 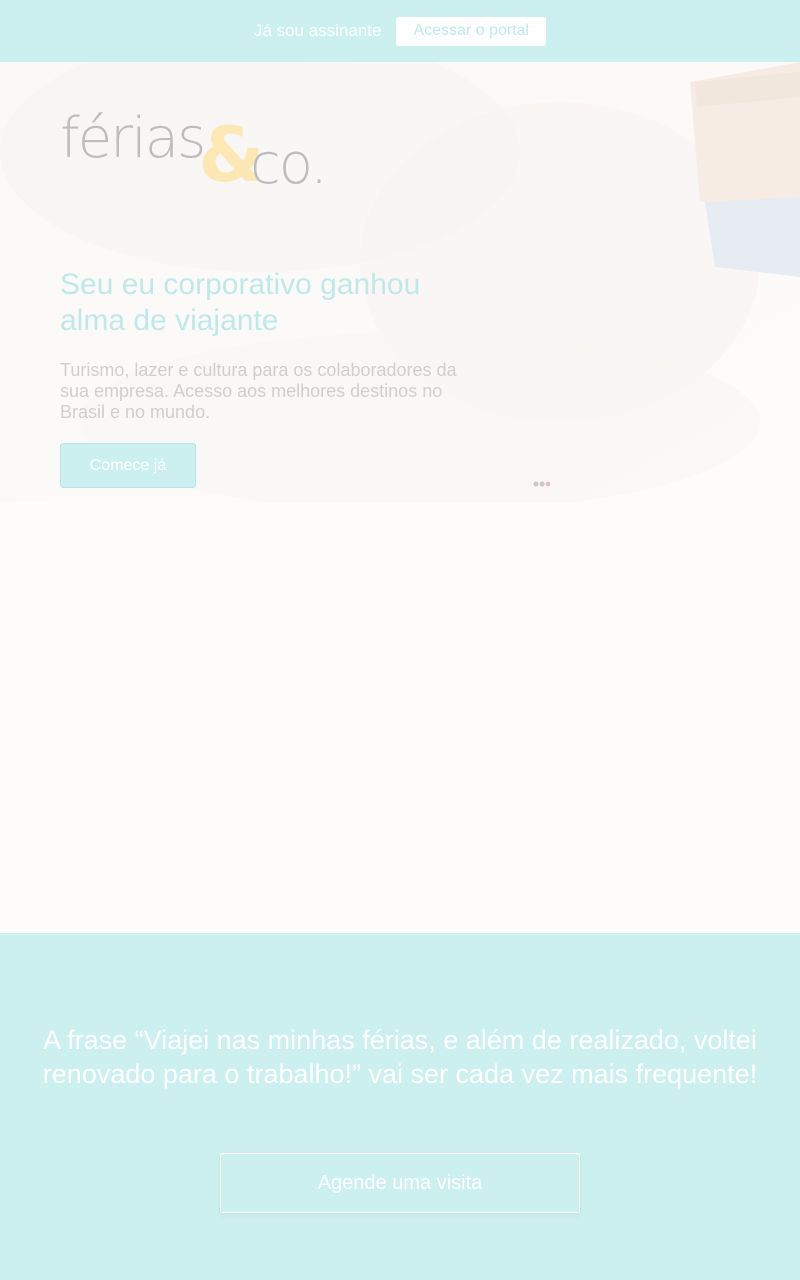 I want to click on top-bar: Já sou assinante Acessar o portal, so click(x=400, y=31).